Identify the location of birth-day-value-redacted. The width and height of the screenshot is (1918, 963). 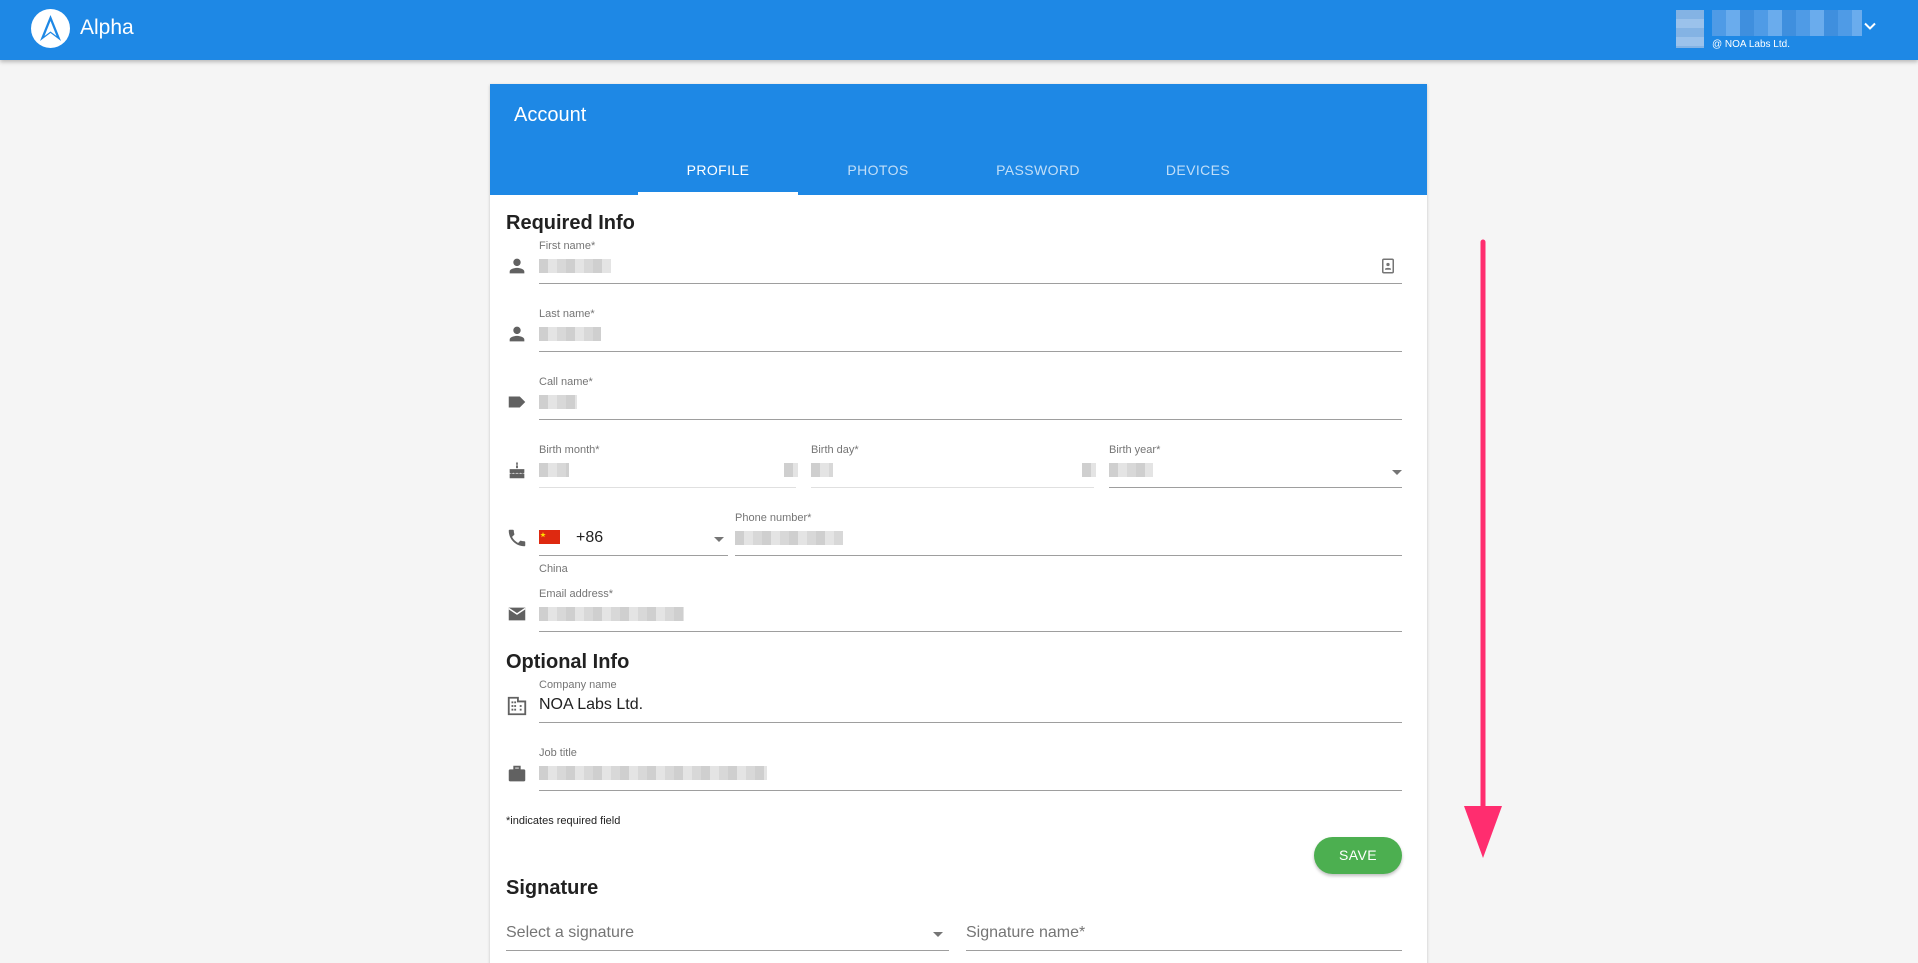
(822, 470).